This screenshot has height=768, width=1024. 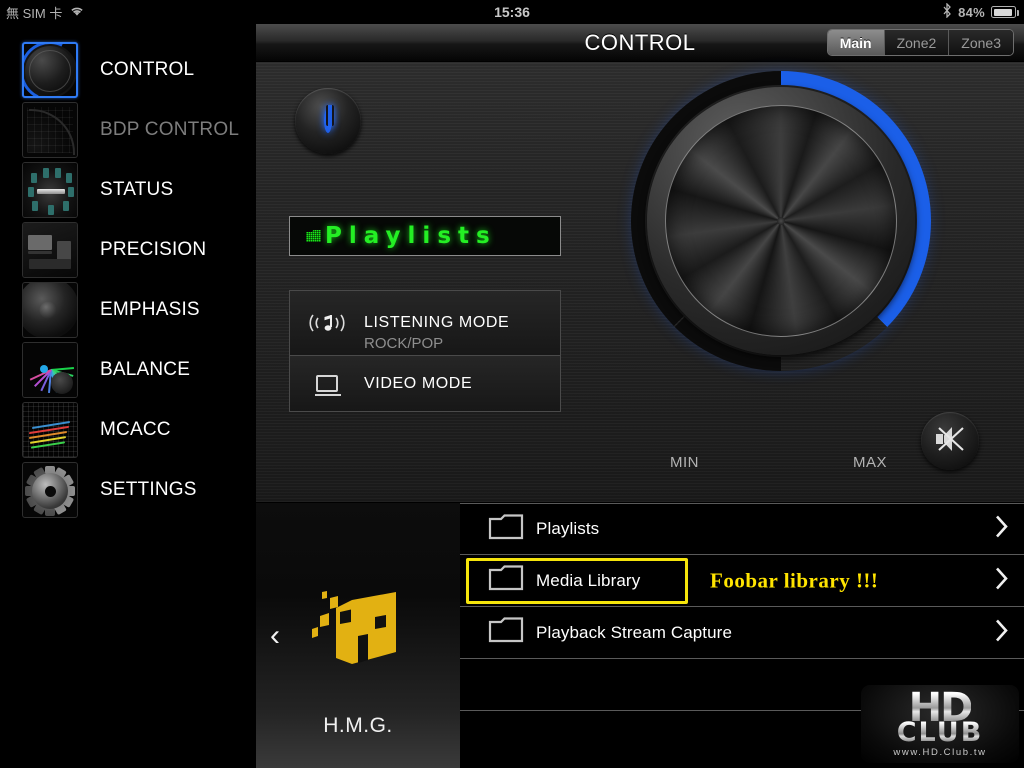 I want to click on source-display: Playlists, so click(x=425, y=236).